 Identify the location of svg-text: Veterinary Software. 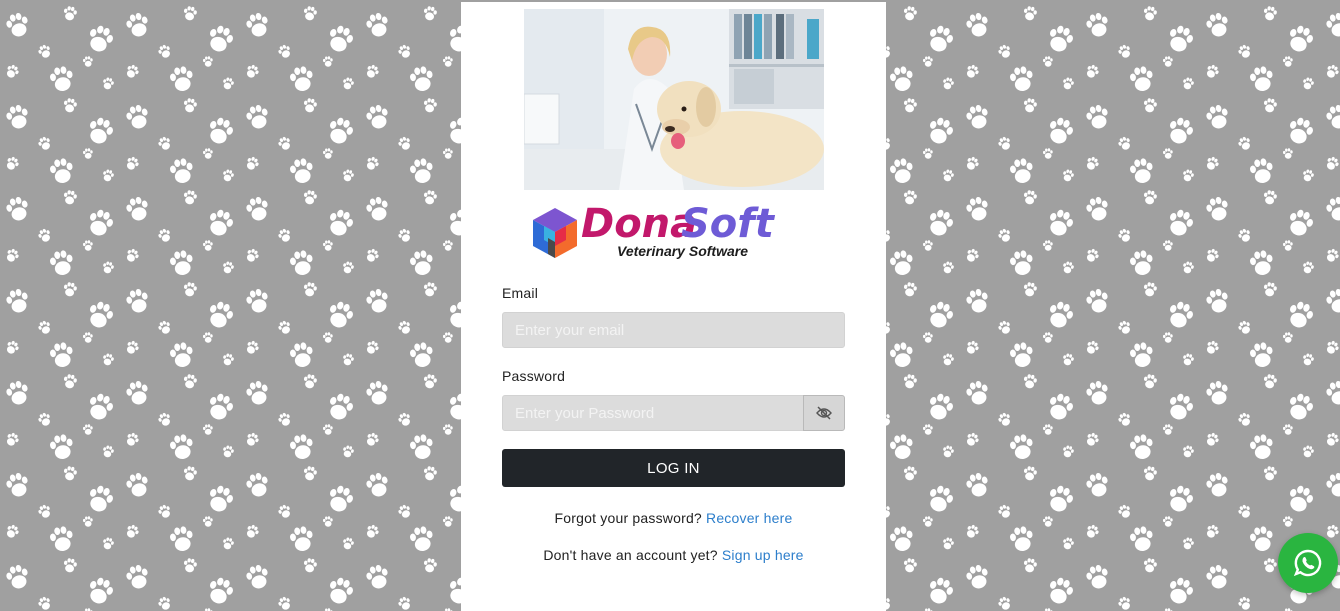
(682, 251).